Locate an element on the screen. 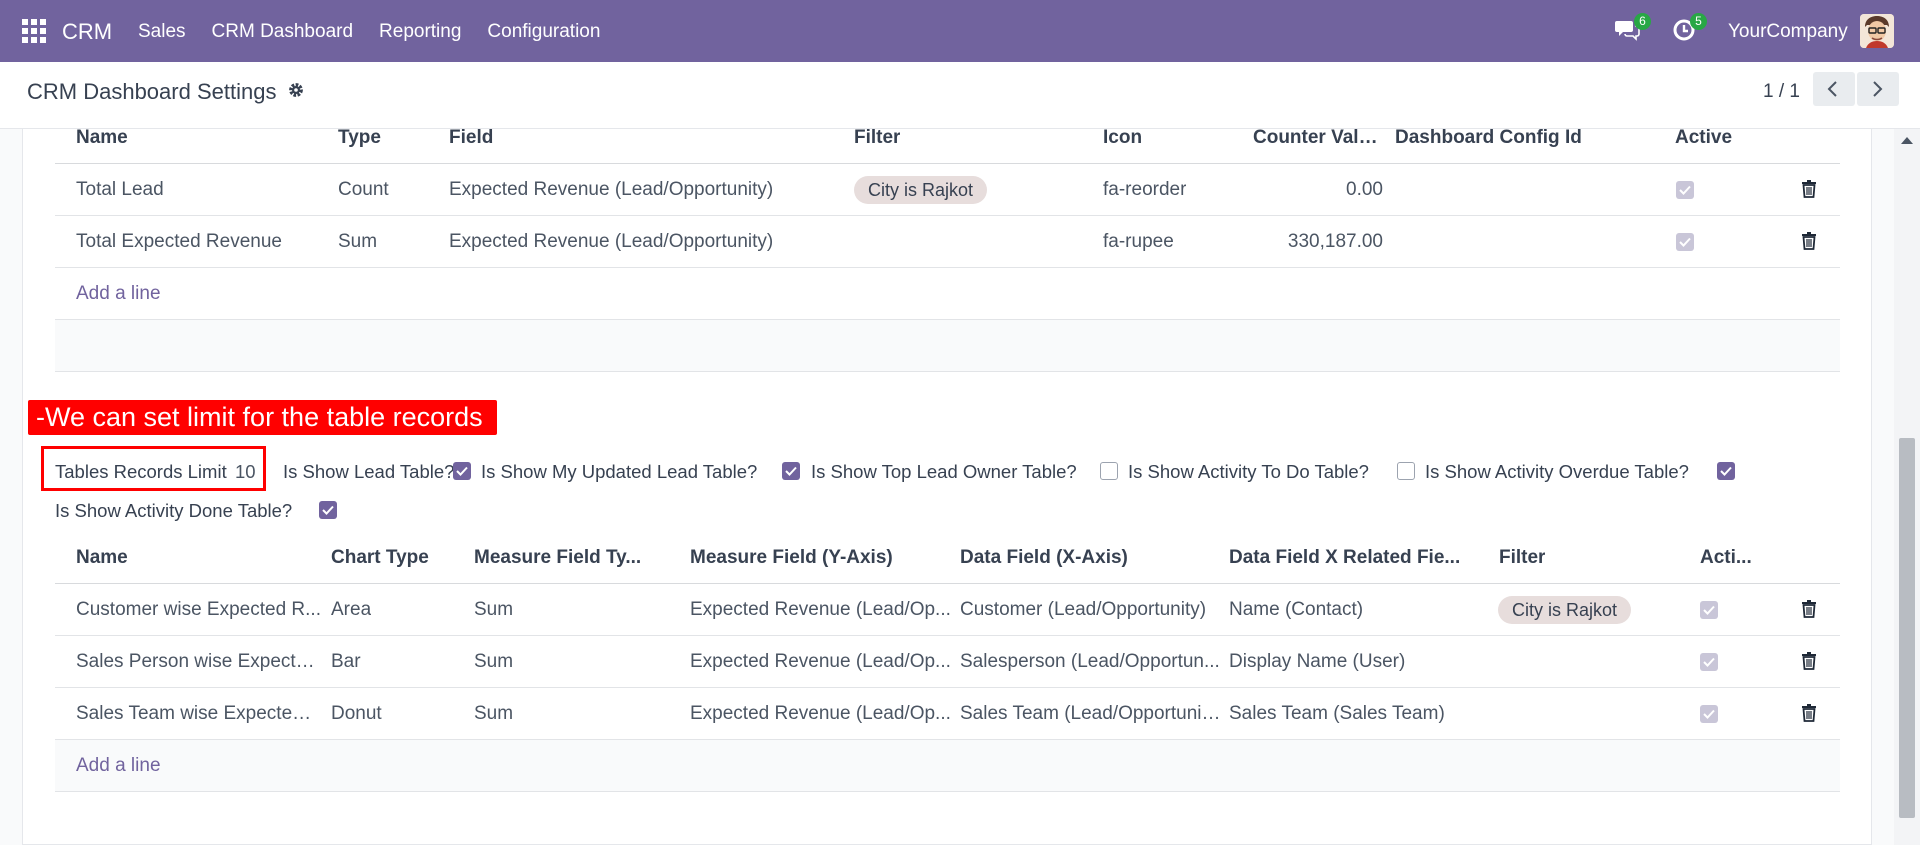  col-dashboard-config-id: Dashboard Config Id is located at coordinates (1488, 138).